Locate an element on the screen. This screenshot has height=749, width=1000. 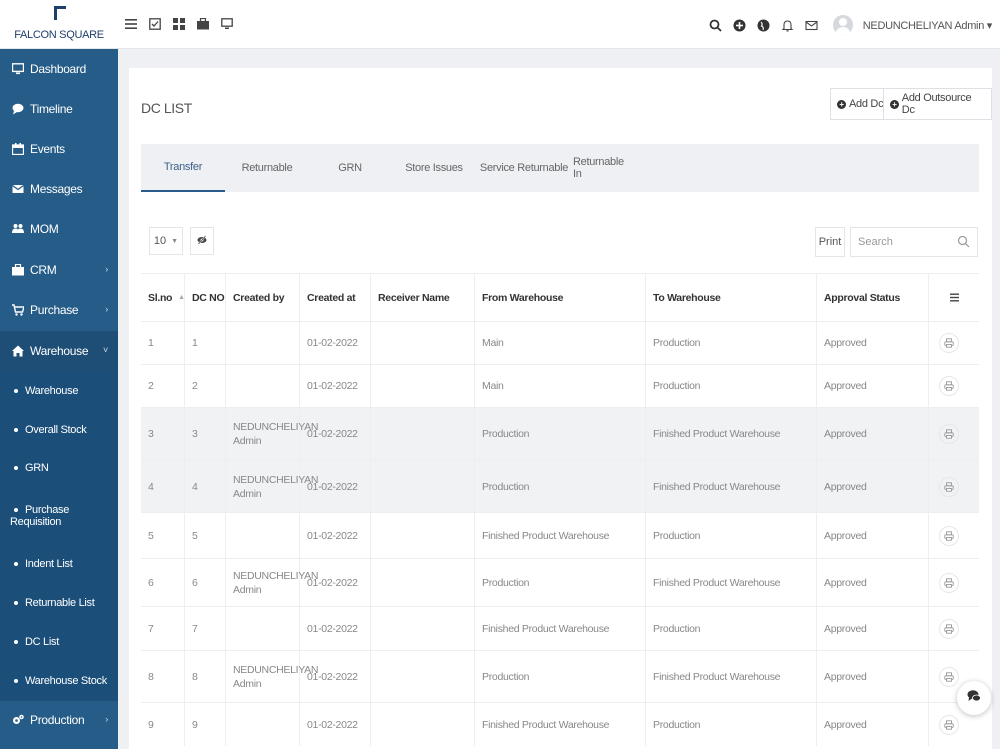
toolbar-icons is located at coordinates (179, 24).